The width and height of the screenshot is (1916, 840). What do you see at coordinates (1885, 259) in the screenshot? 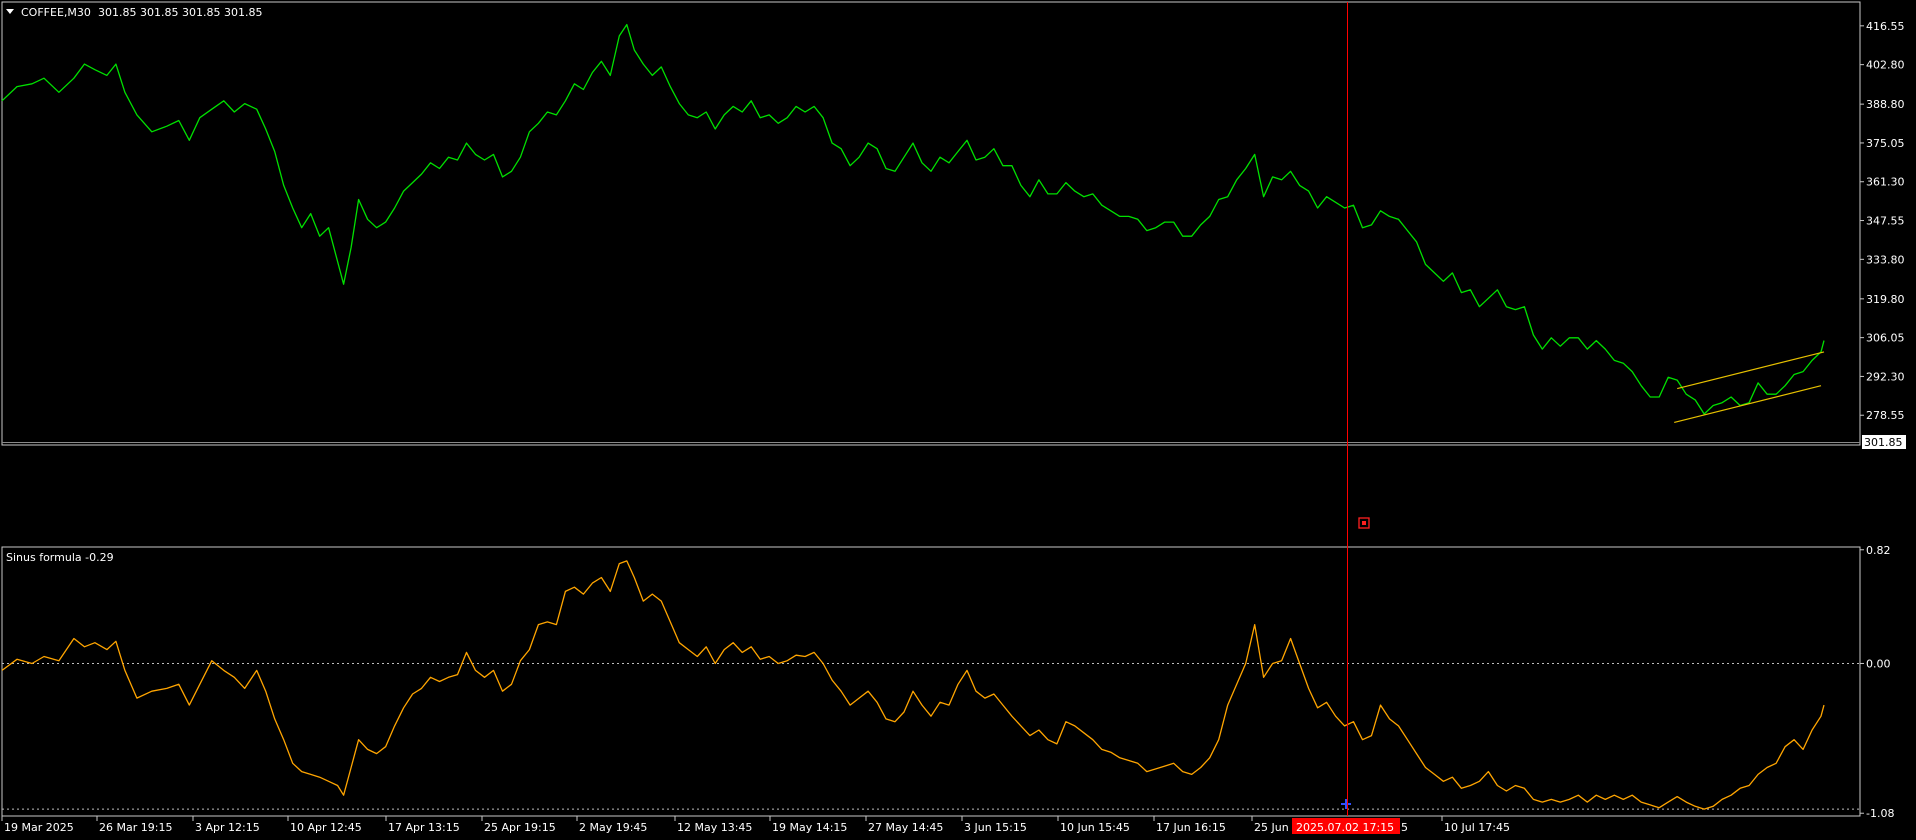
I see `price-tick-label: 333.80` at bounding box center [1885, 259].